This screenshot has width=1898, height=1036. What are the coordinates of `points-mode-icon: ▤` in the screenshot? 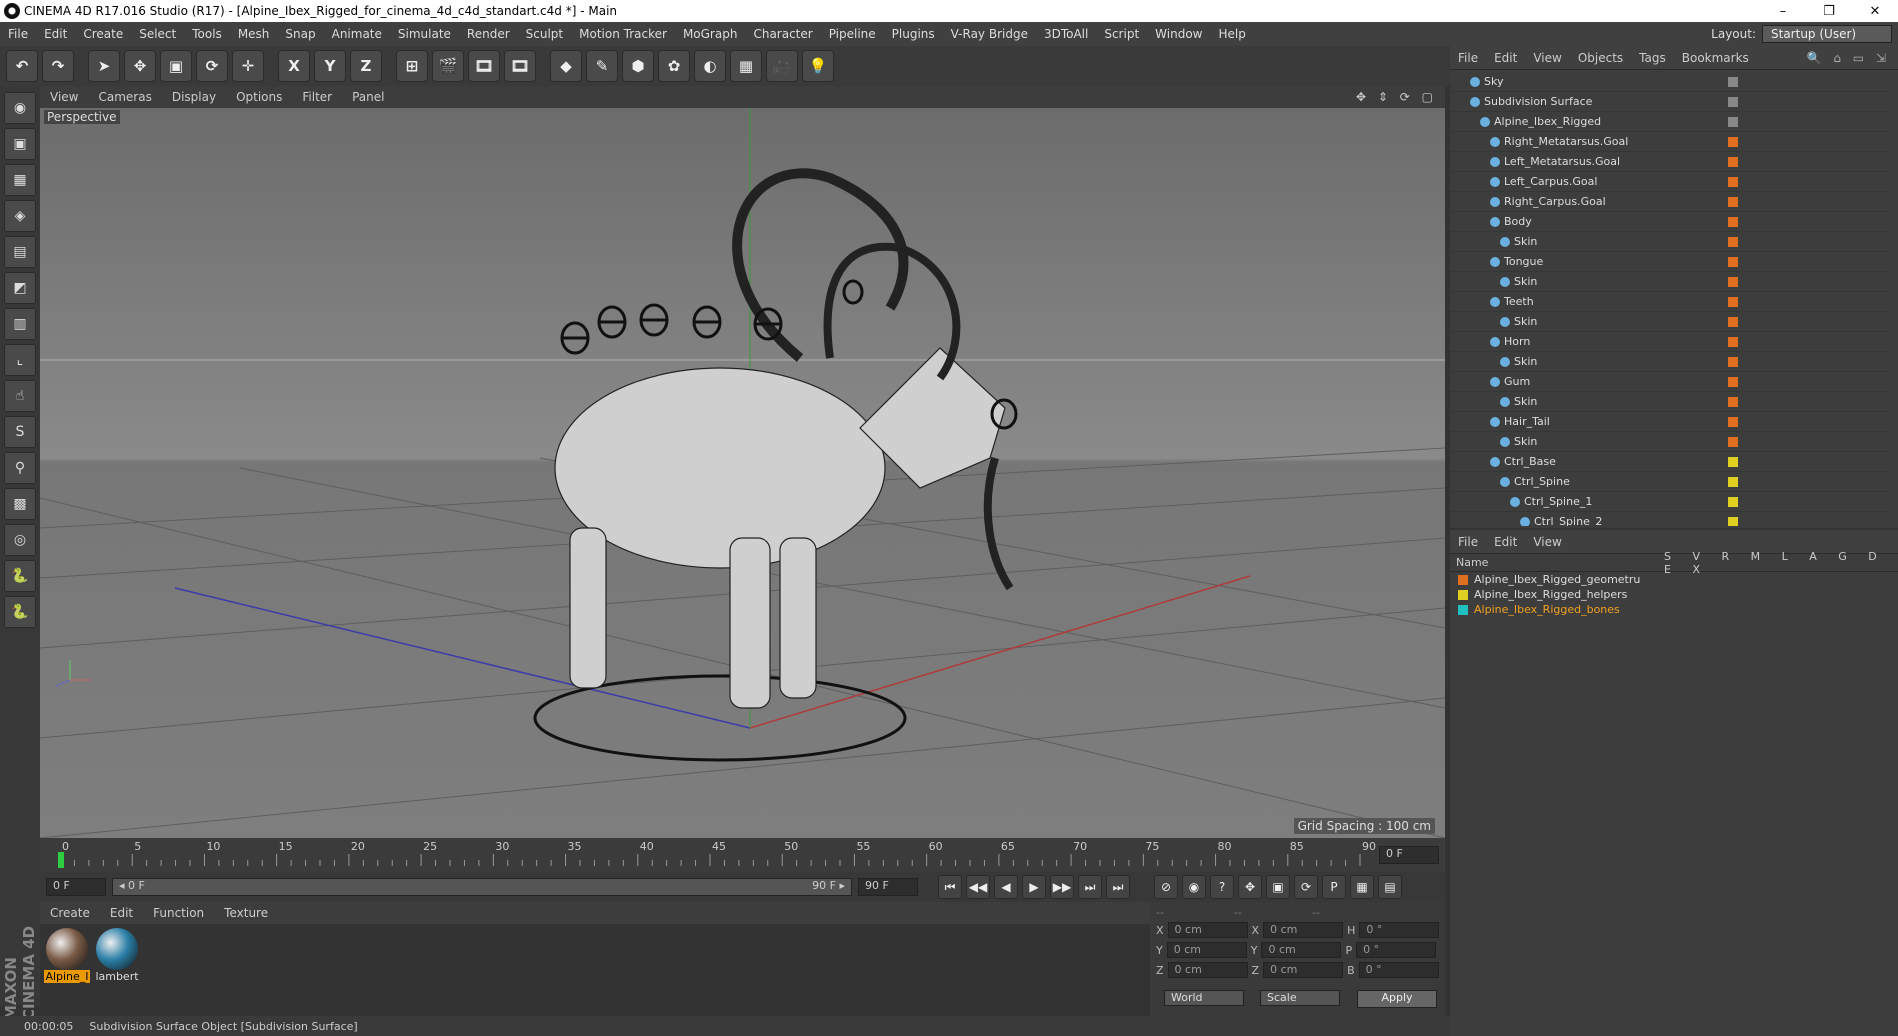 It's located at (20, 252).